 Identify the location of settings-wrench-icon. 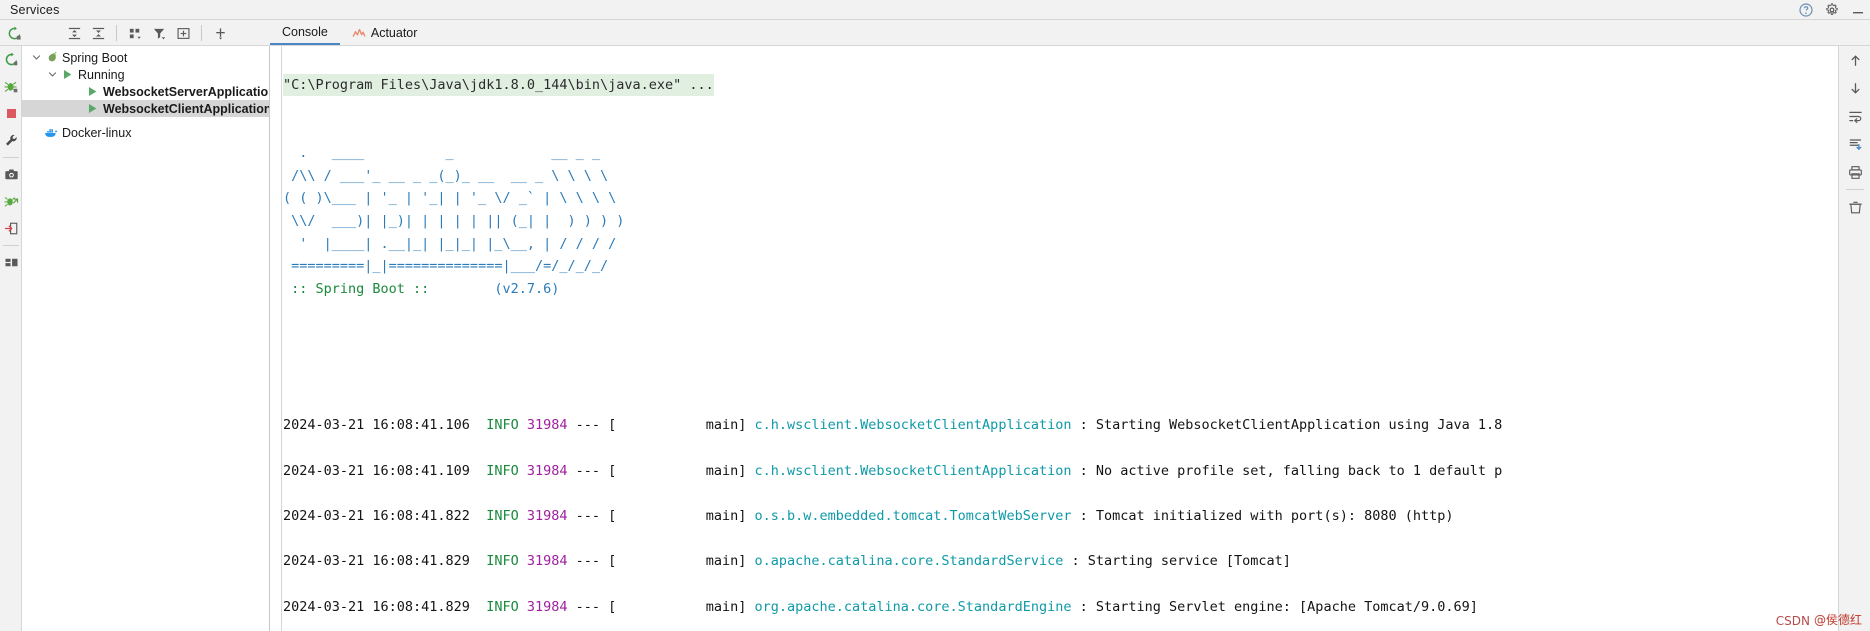
(11, 140).